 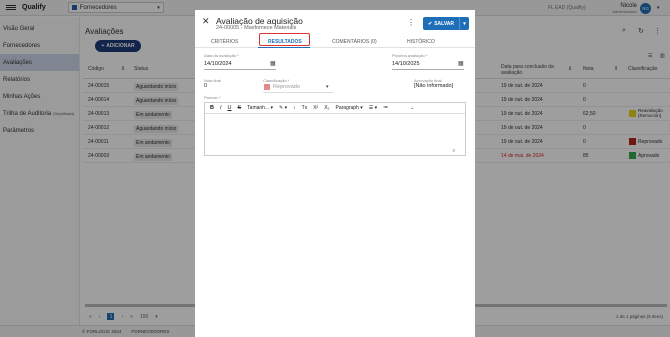 What do you see at coordinates (256, 28) in the screenshot?
I see `modal-subtitle: 24-00005 - Maxfomece Materials` at bounding box center [256, 28].